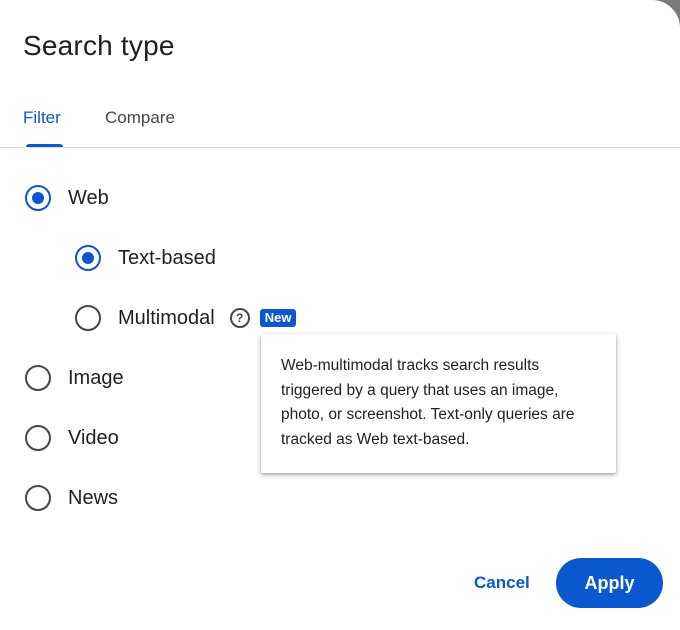 The image size is (680, 630). I want to click on tabs-divider, so click(340, 147).